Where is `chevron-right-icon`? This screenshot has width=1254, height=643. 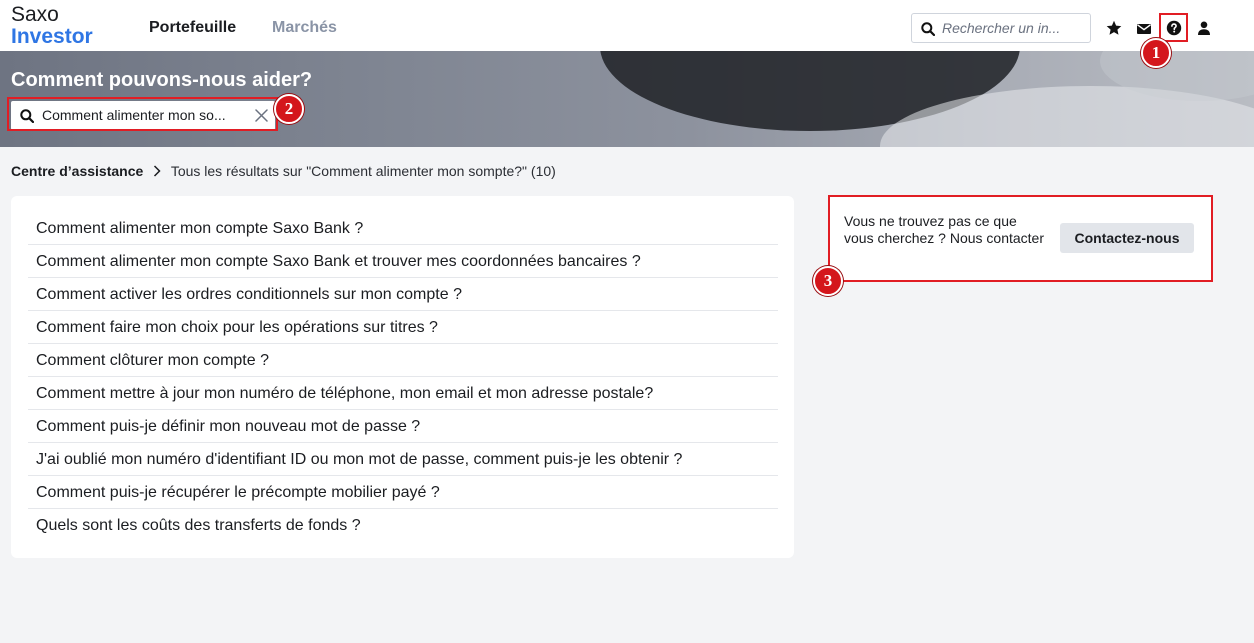
chevron-right-icon is located at coordinates (157, 171).